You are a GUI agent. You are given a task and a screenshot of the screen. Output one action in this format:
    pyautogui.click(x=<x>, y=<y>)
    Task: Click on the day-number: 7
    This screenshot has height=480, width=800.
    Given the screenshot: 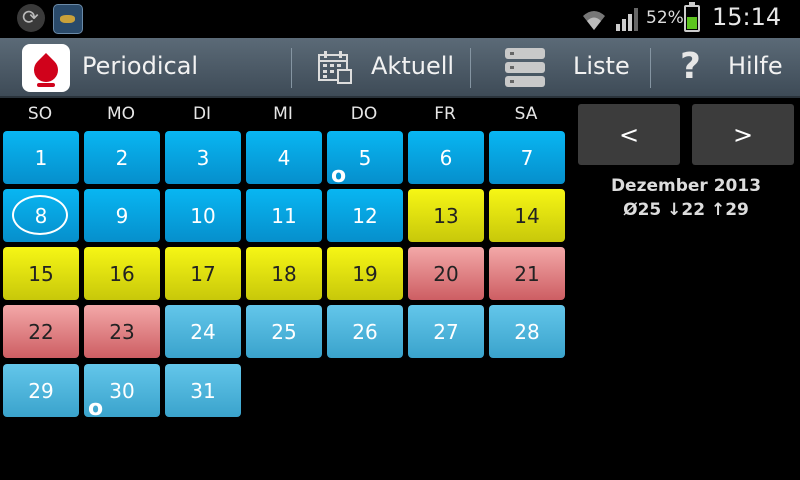 What is the action you would take?
    pyautogui.click(x=527, y=157)
    